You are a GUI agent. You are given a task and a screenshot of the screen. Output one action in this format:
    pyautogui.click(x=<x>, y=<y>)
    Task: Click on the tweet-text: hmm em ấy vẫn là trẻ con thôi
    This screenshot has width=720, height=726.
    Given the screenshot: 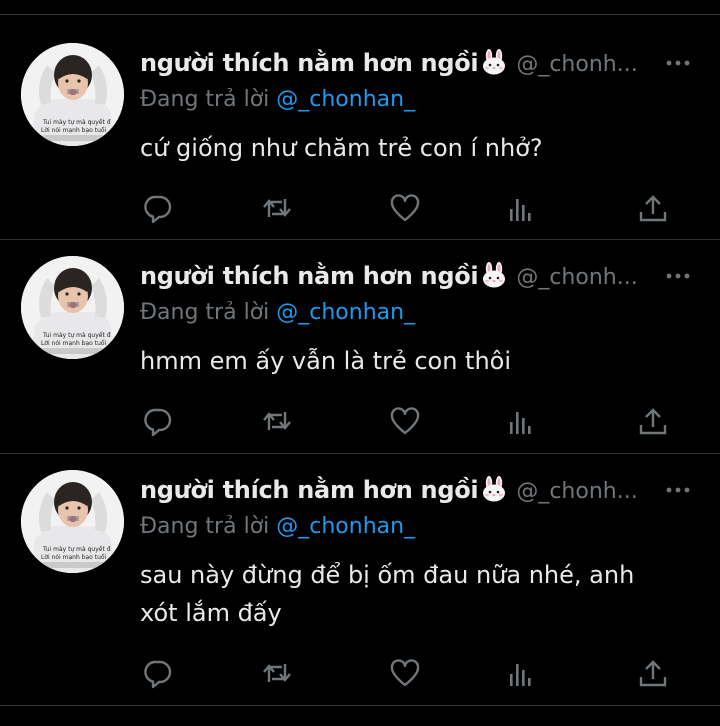 What is the action you would take?
    pyautogui.click(x=326, y=361)
    